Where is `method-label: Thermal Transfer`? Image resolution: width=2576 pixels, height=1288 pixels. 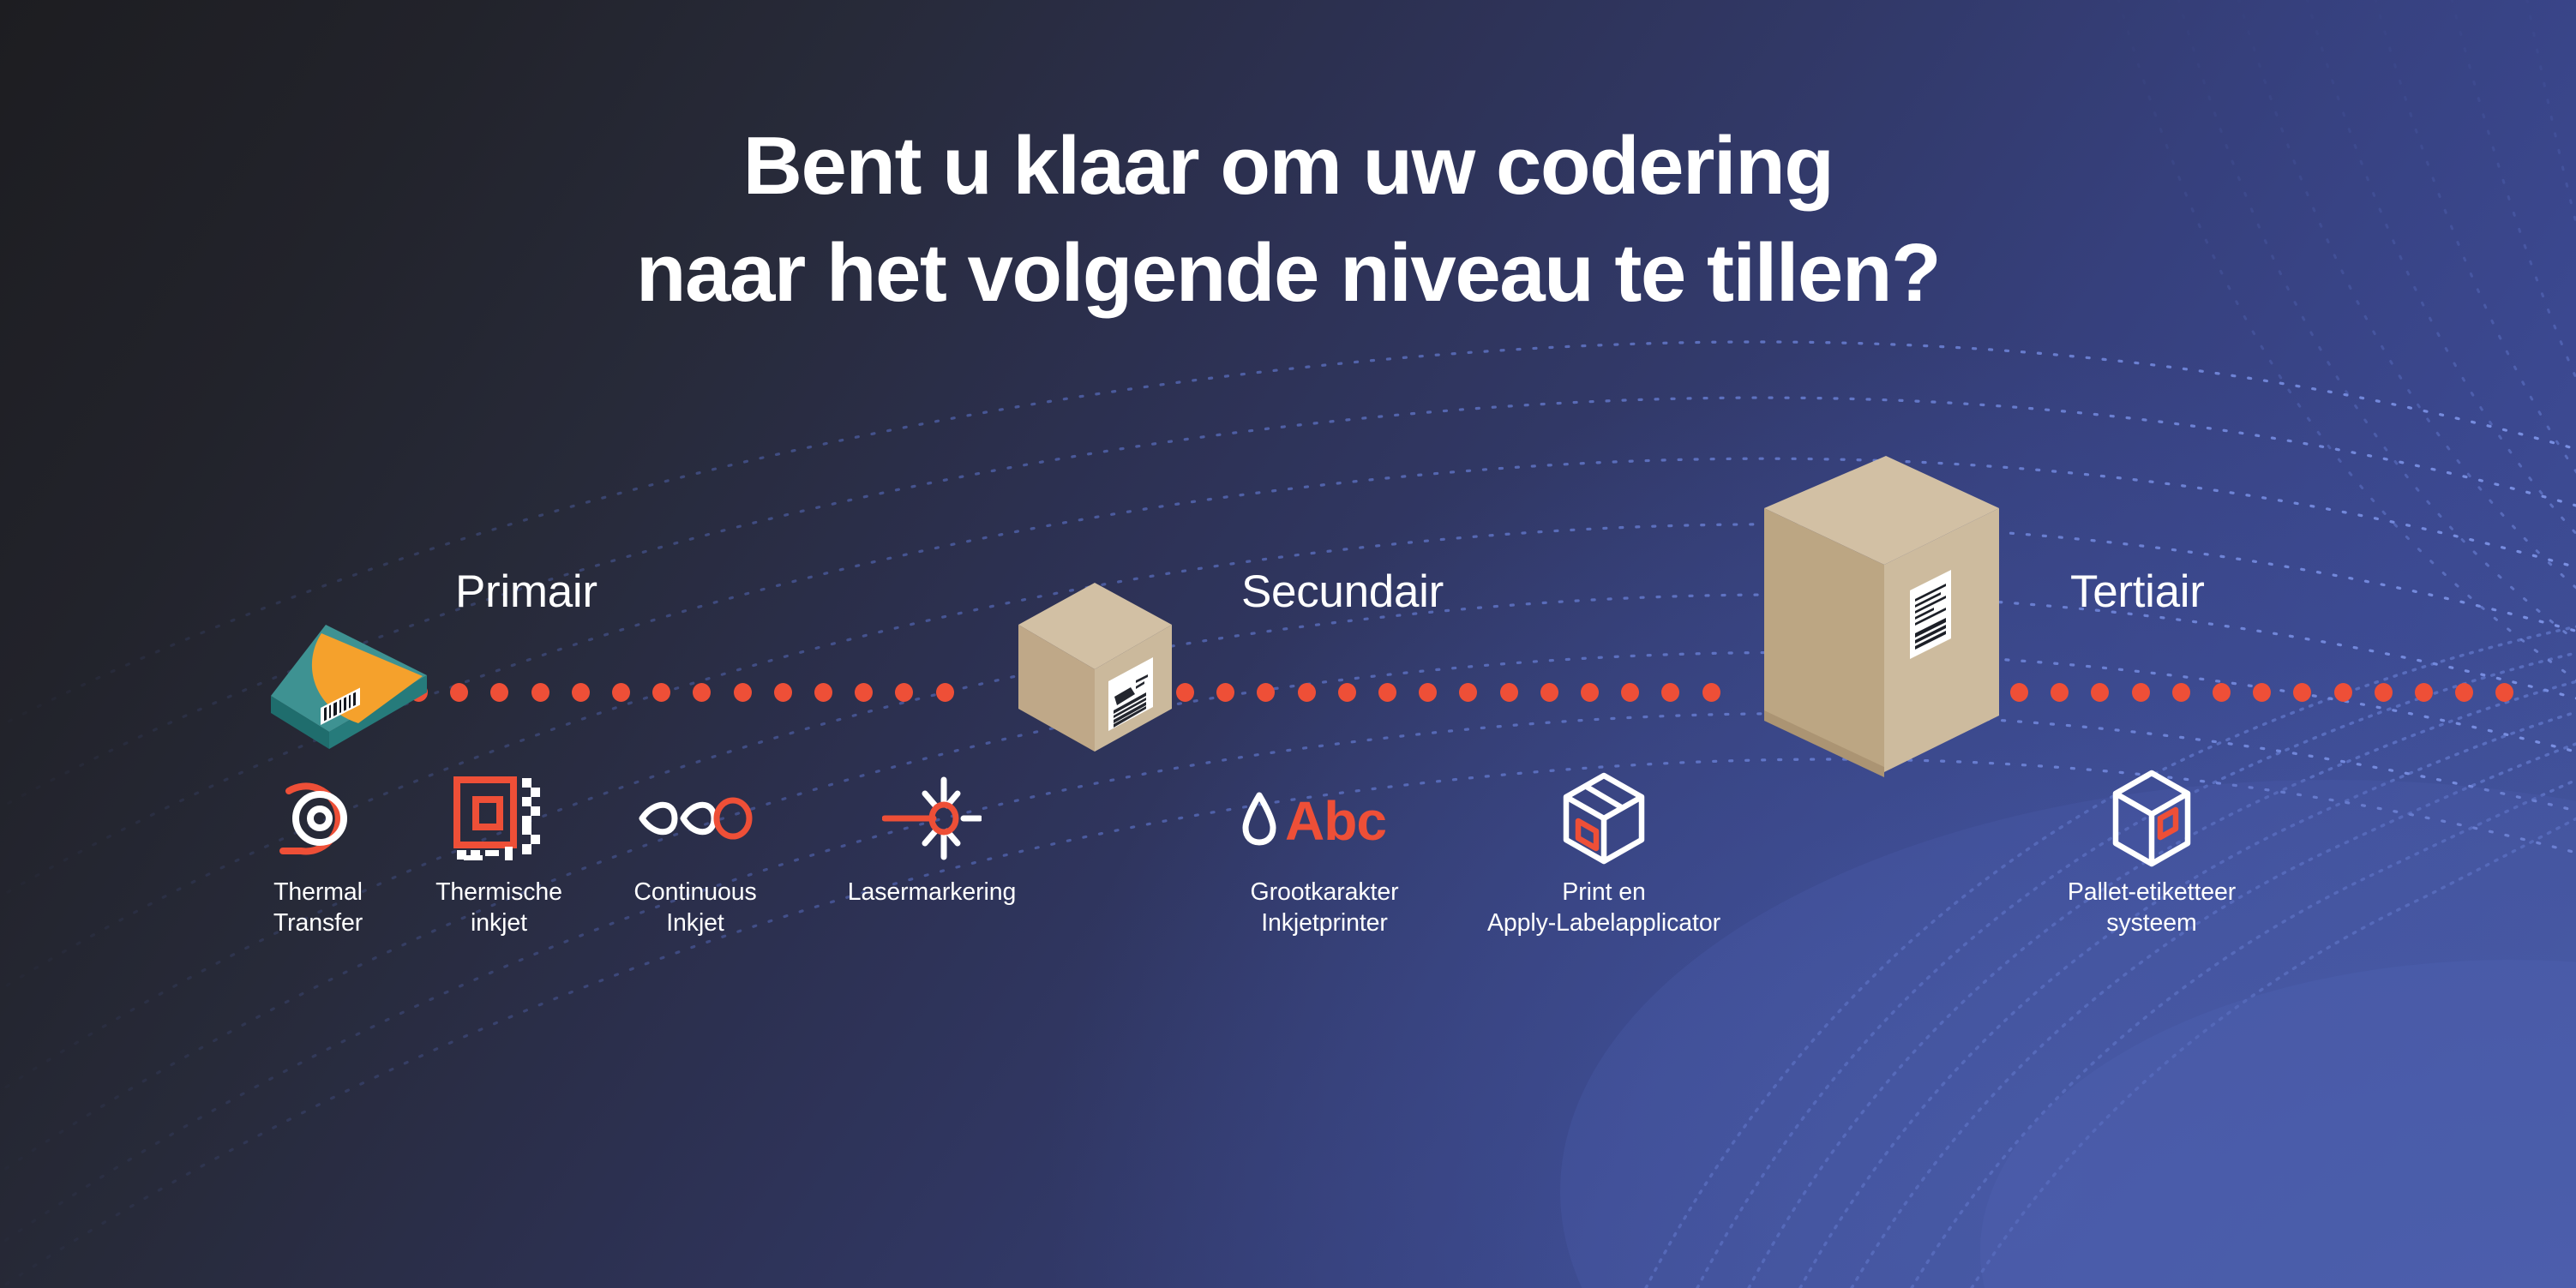 method-label: Thermal Transfer is located at coordinates (318, 908).